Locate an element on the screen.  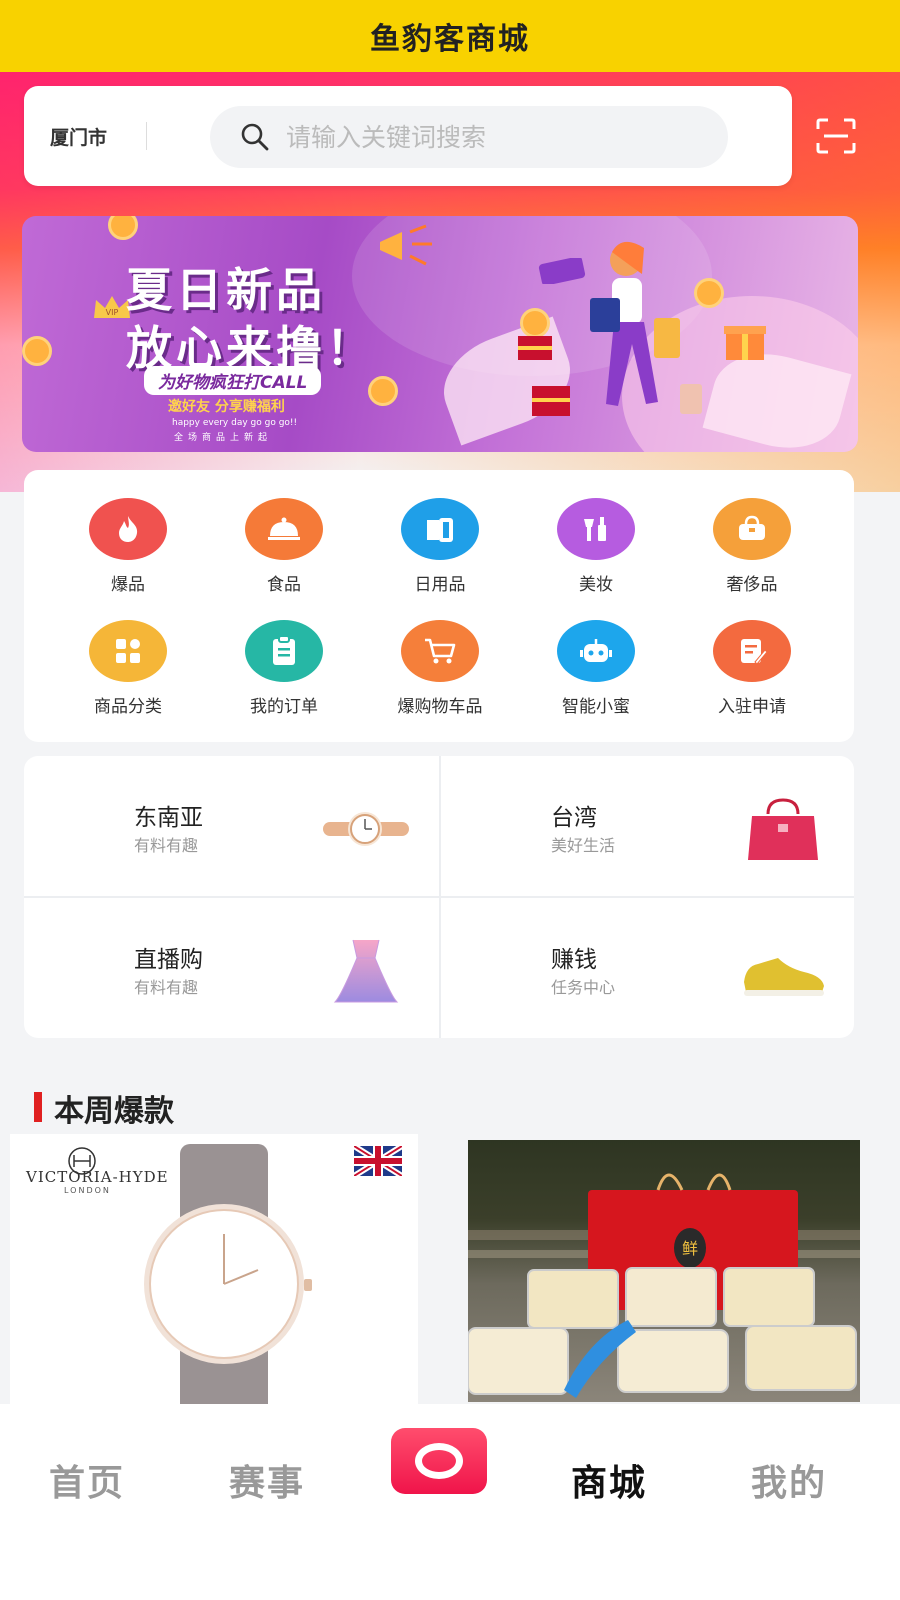
category-label: 我的订单 is located at coordinates (284, 707).